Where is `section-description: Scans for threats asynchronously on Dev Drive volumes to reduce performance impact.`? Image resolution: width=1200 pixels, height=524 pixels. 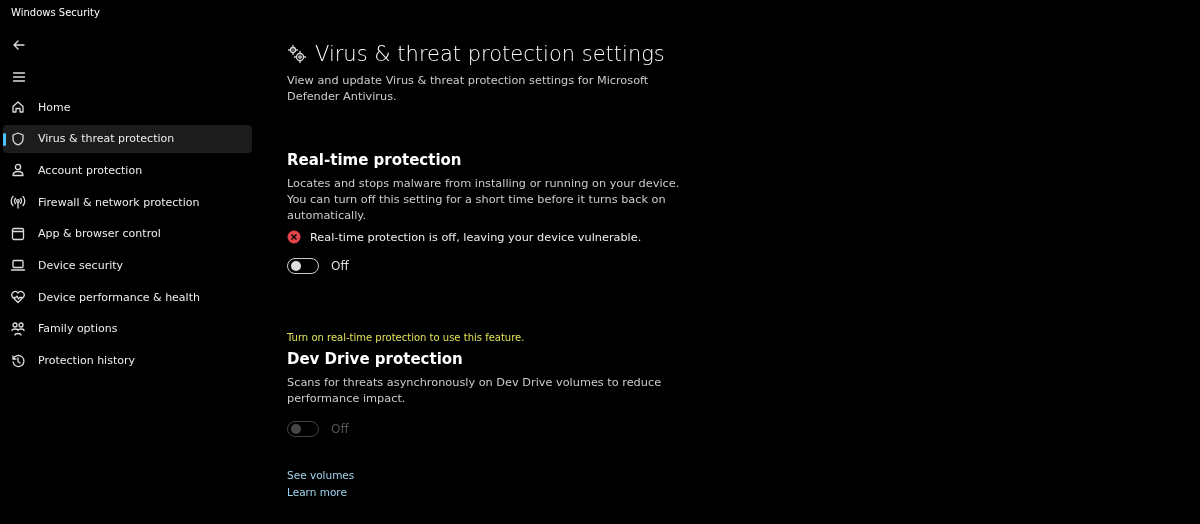
section-description: Scans for threats asynchronously on Dev Drive volumes to reduce performance impact. is located at coordinates (475, 391).